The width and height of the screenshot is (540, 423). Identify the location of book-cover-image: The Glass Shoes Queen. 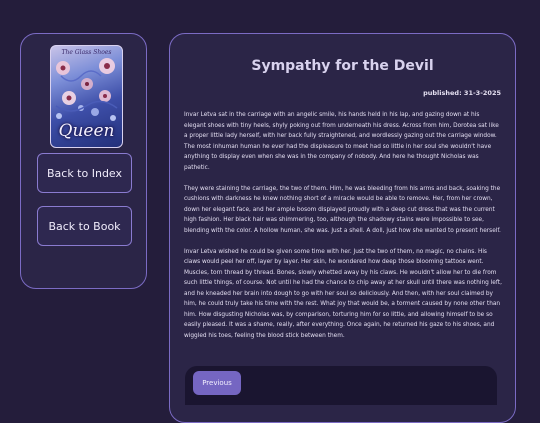
(86, 96).